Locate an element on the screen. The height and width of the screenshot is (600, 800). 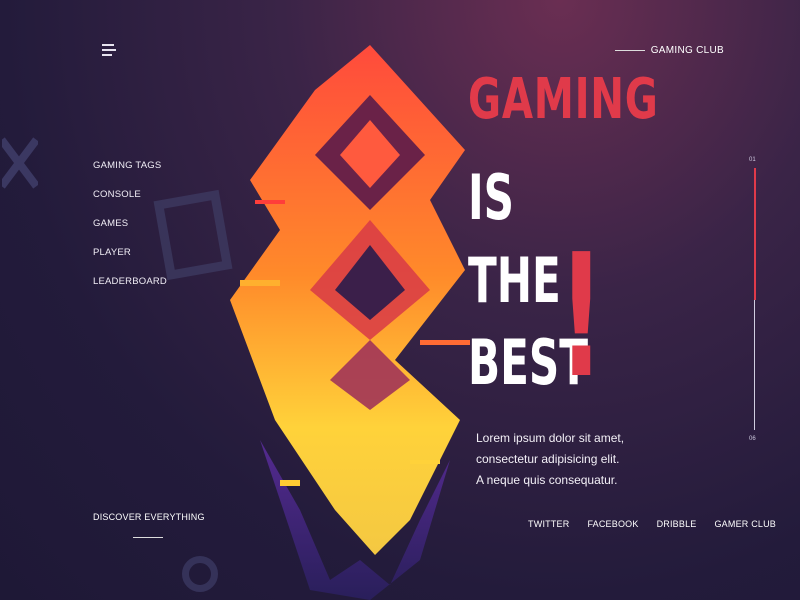
scroll-start-label: 01 is located at coordinates (752, 160).